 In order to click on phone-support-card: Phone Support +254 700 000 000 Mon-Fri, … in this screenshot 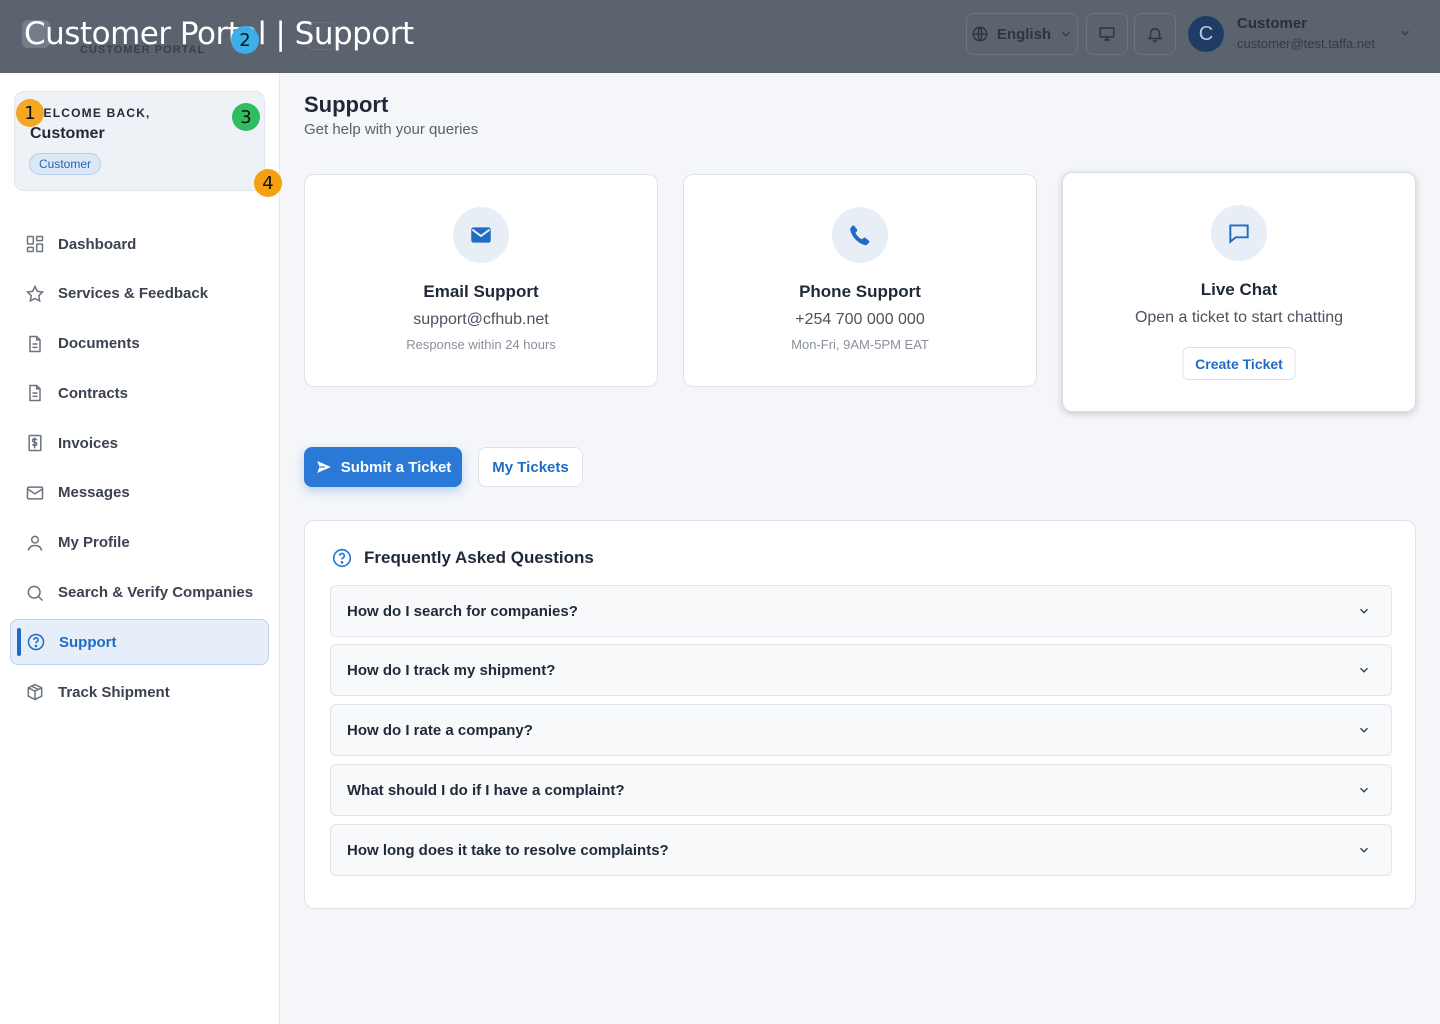, I will do `click(860, 280)`.